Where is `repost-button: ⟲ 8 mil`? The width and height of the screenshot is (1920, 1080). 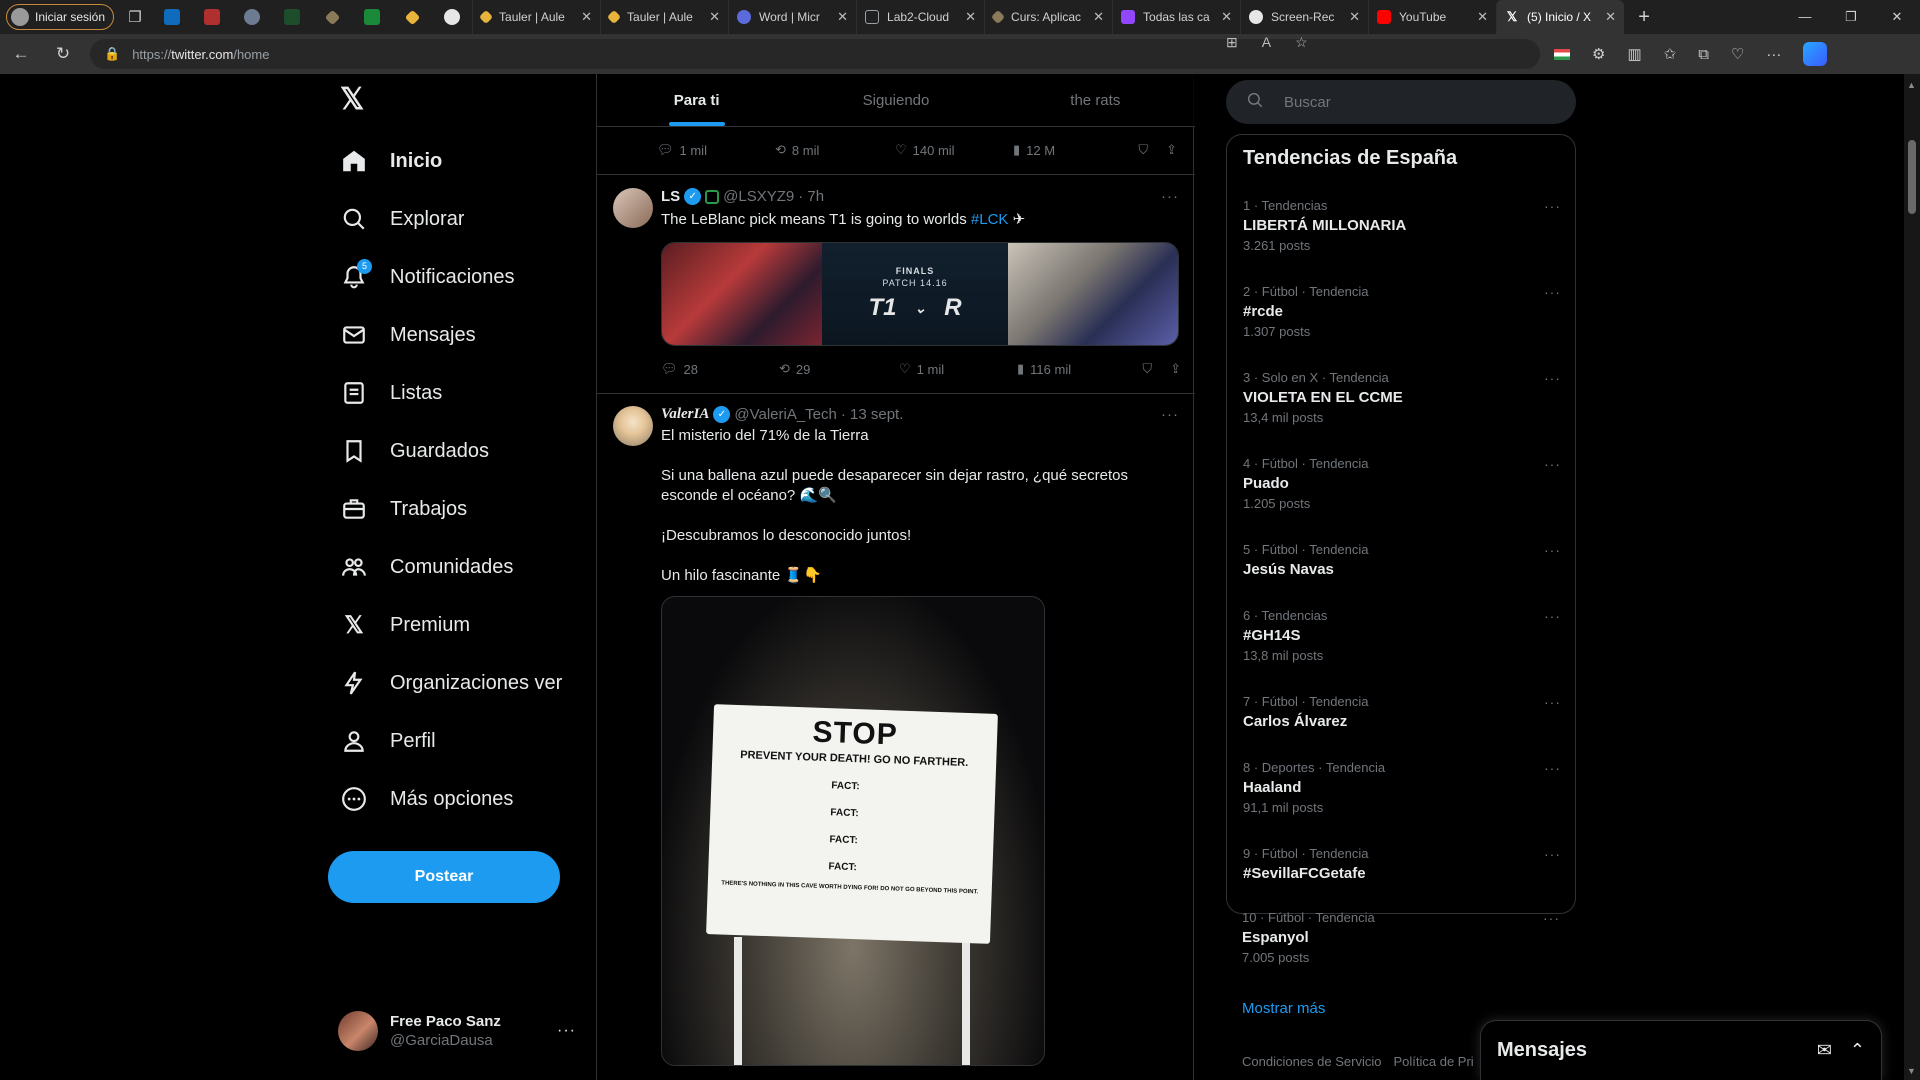 repost-button: ⟲ 8 mil is located at coordinates (835, 150).